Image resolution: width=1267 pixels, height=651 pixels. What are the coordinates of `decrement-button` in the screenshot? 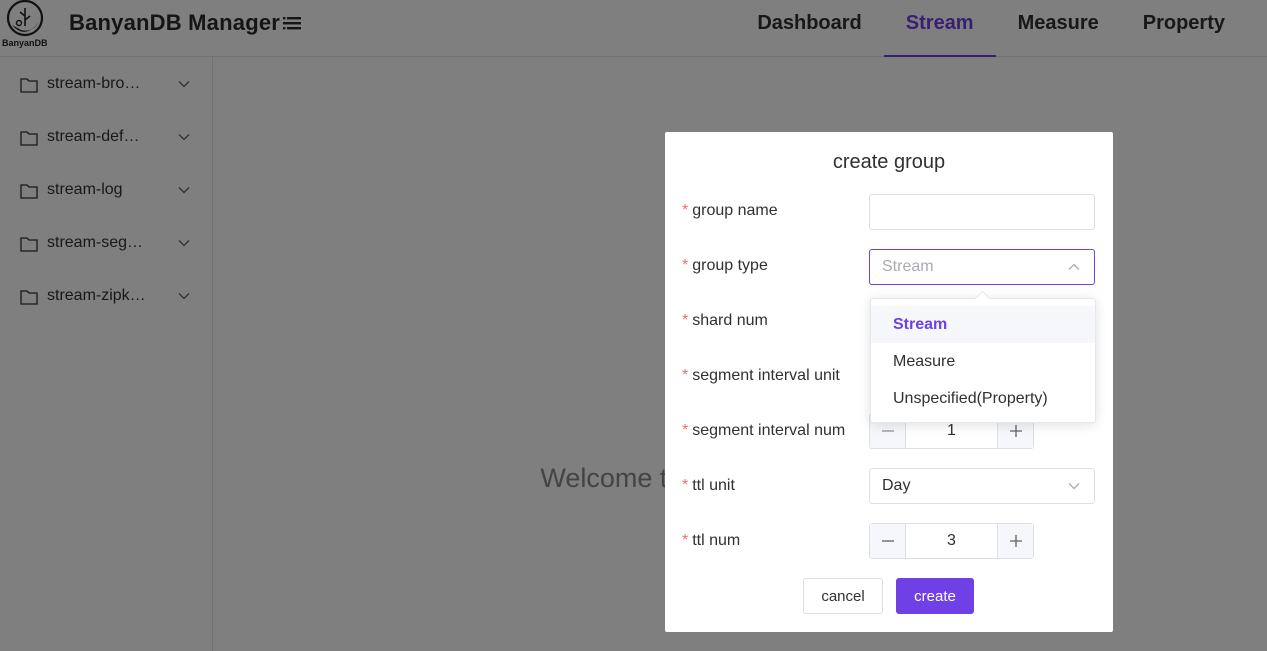 It's located at (888, 541).